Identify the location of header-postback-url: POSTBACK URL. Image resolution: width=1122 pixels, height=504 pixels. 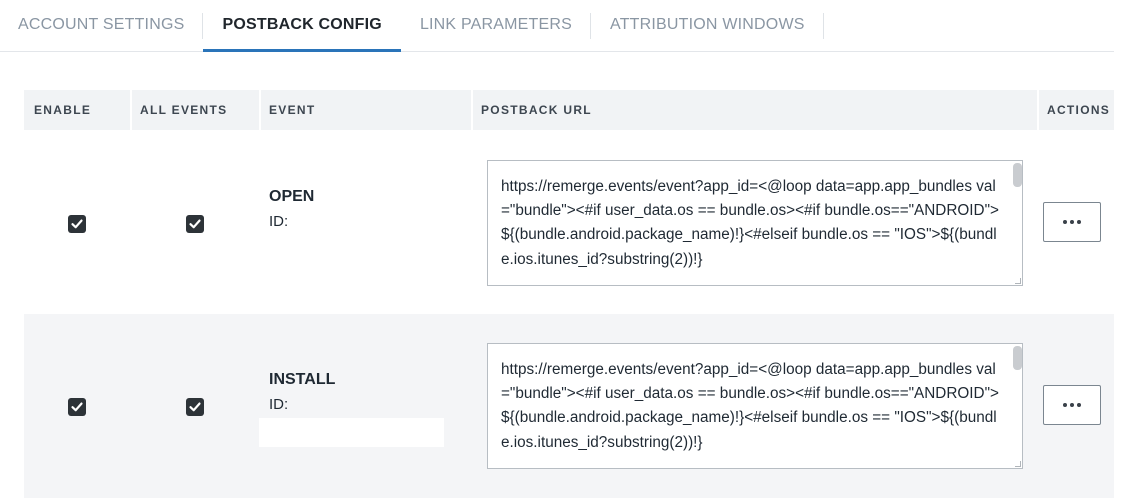
(754, 110).